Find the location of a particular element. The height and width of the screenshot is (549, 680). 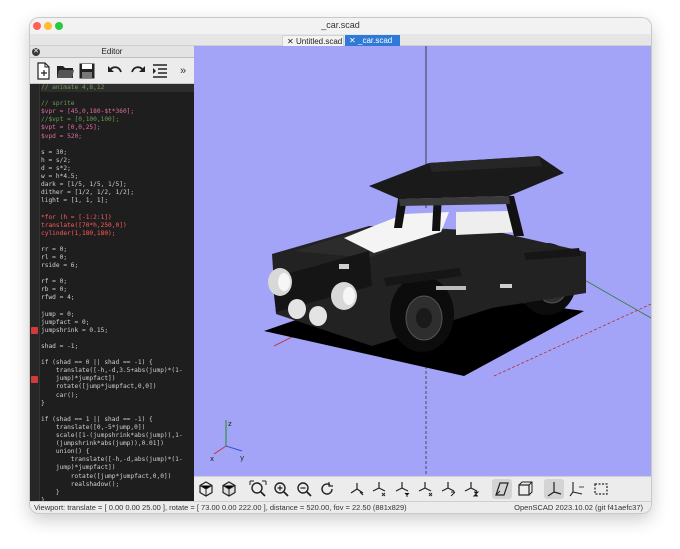

view-top-icon is located at coordinates (379, 489).